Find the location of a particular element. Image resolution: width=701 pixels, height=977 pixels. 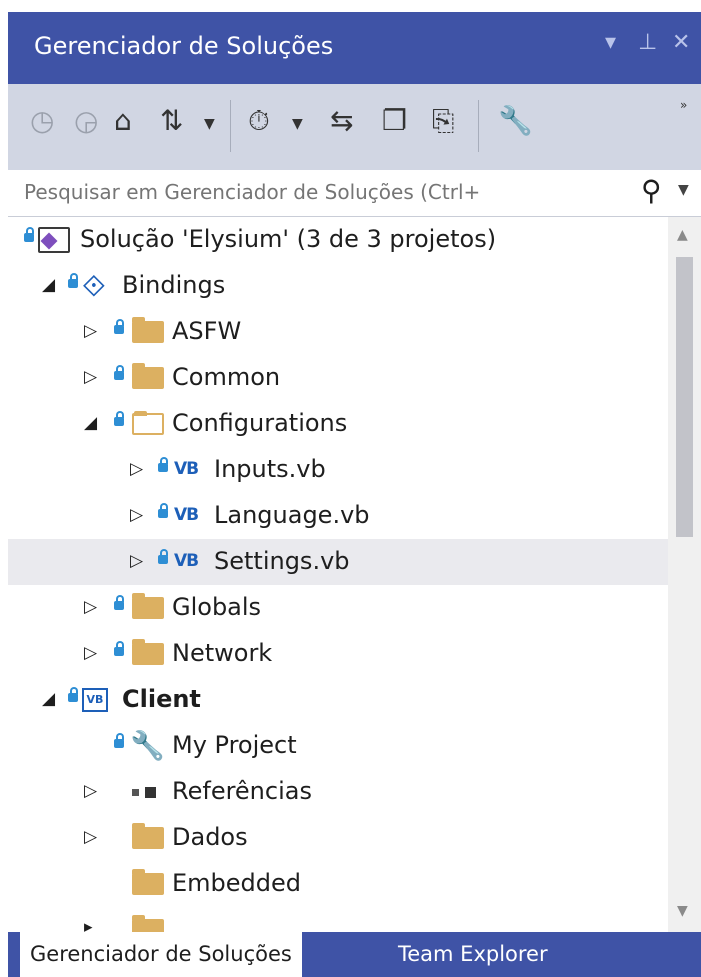

search-icon: ⚲ is located at coordinates (651, 190).